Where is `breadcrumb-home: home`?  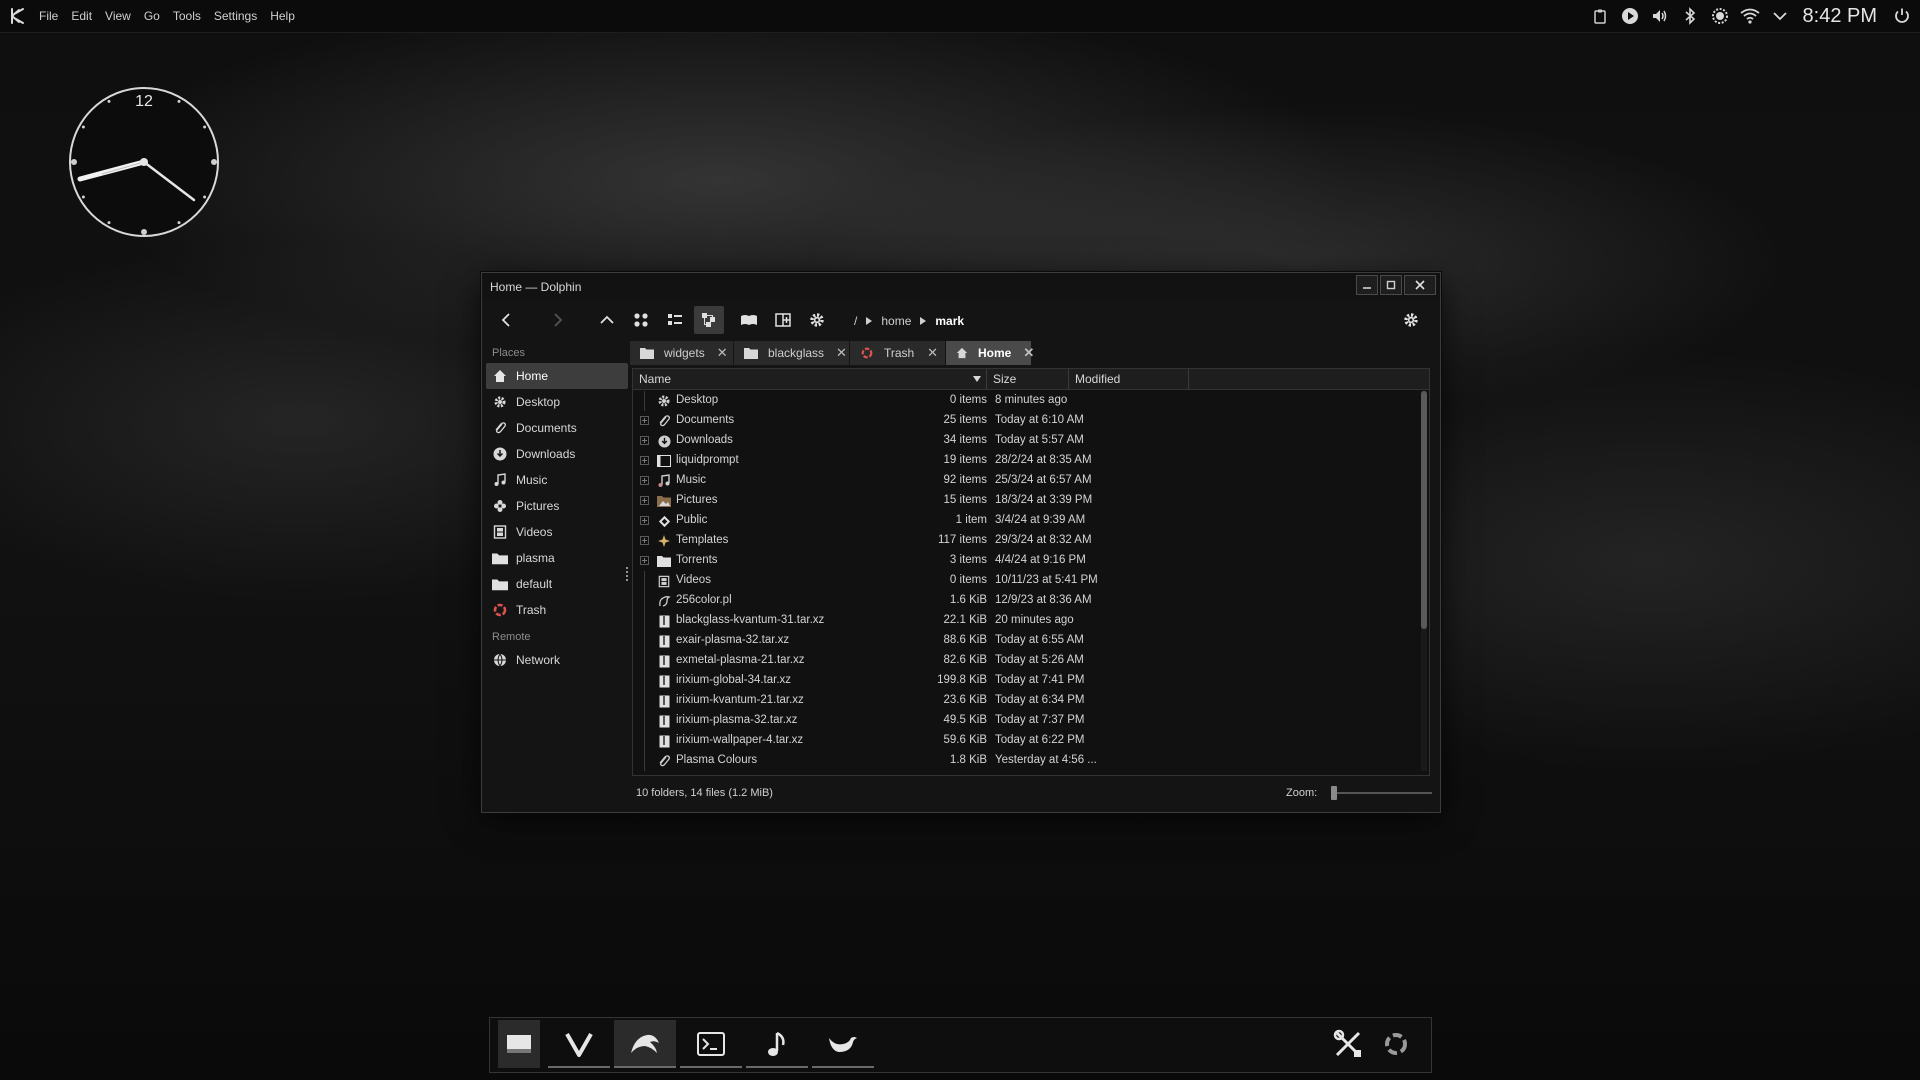
breadcrumb-home: home is located at coordinates (896, 321).